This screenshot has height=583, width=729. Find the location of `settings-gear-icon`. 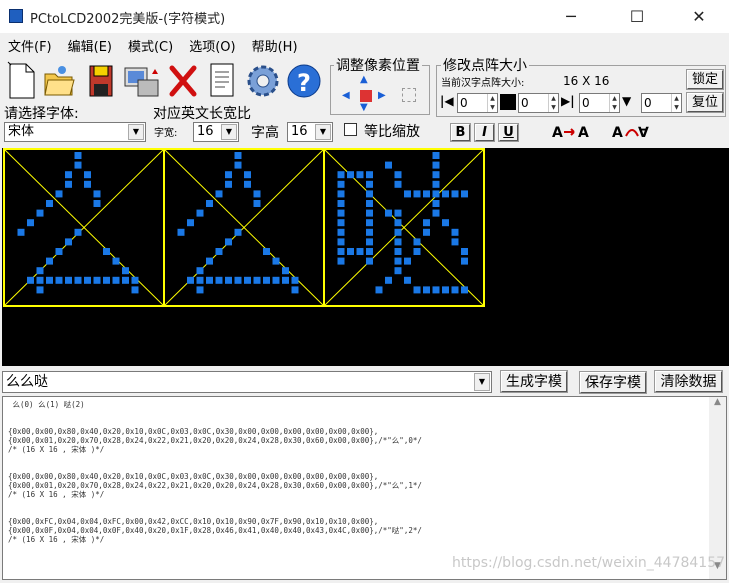

settings-gear-icon is located at coordinates (261, 80).